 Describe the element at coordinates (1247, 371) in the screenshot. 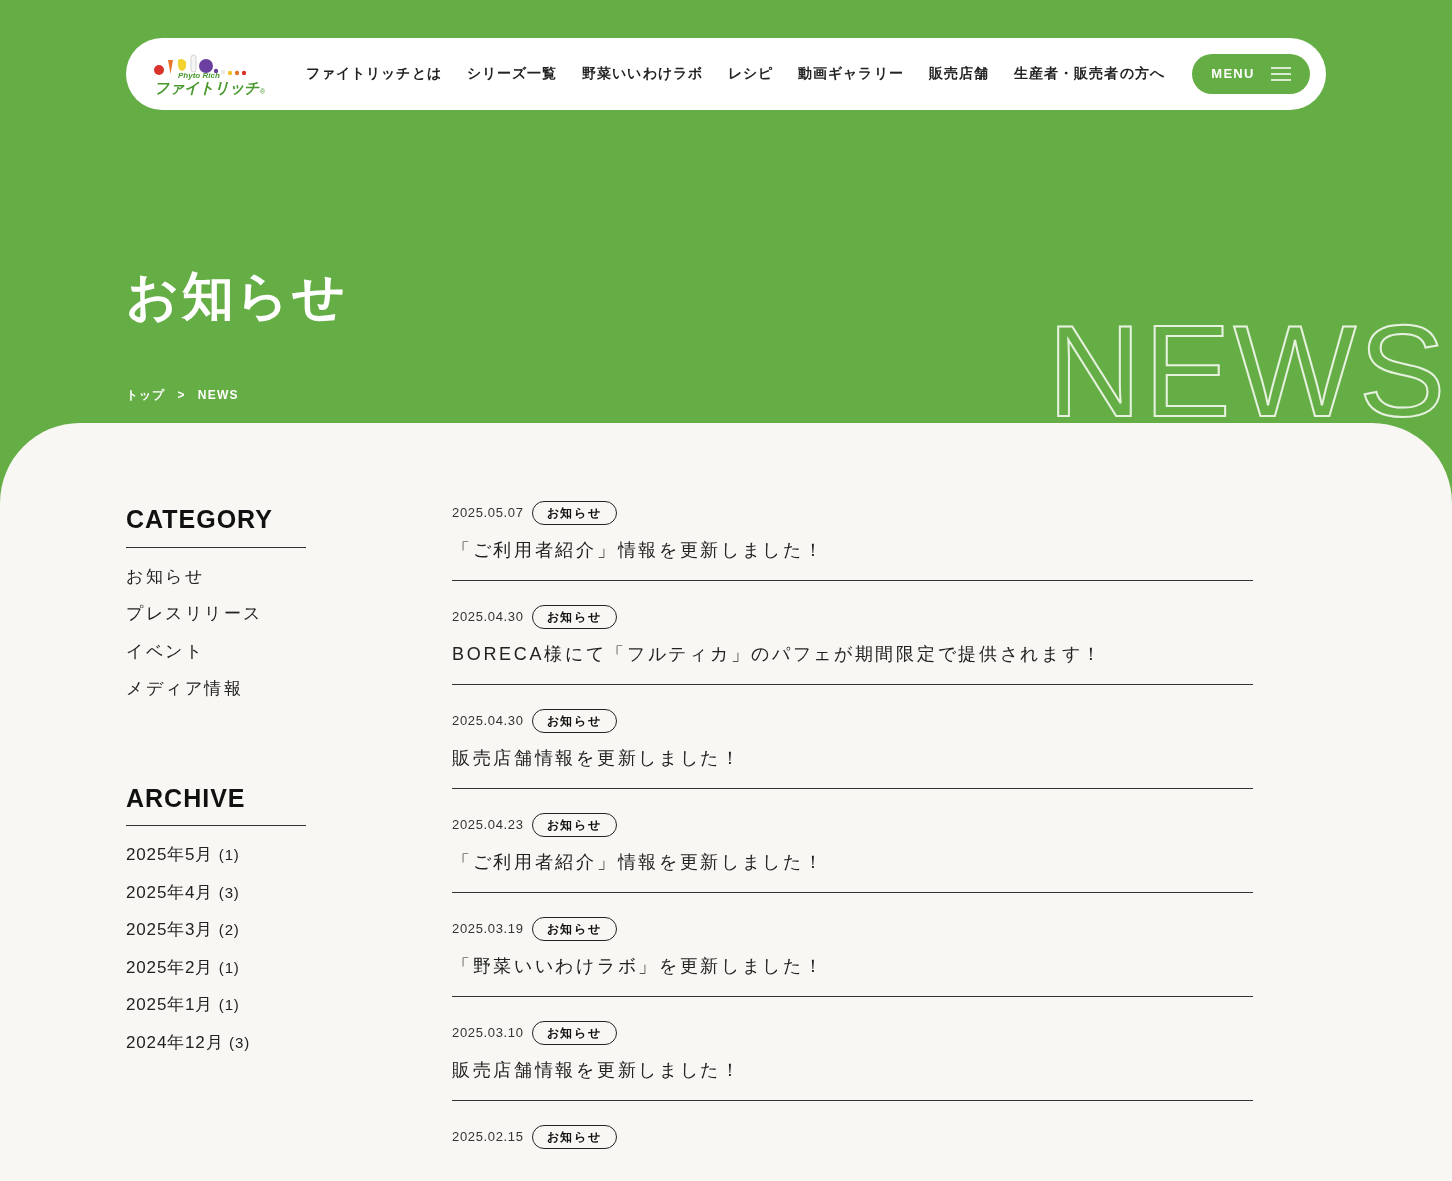

I see `news-outline-text: NEWS` at that location.